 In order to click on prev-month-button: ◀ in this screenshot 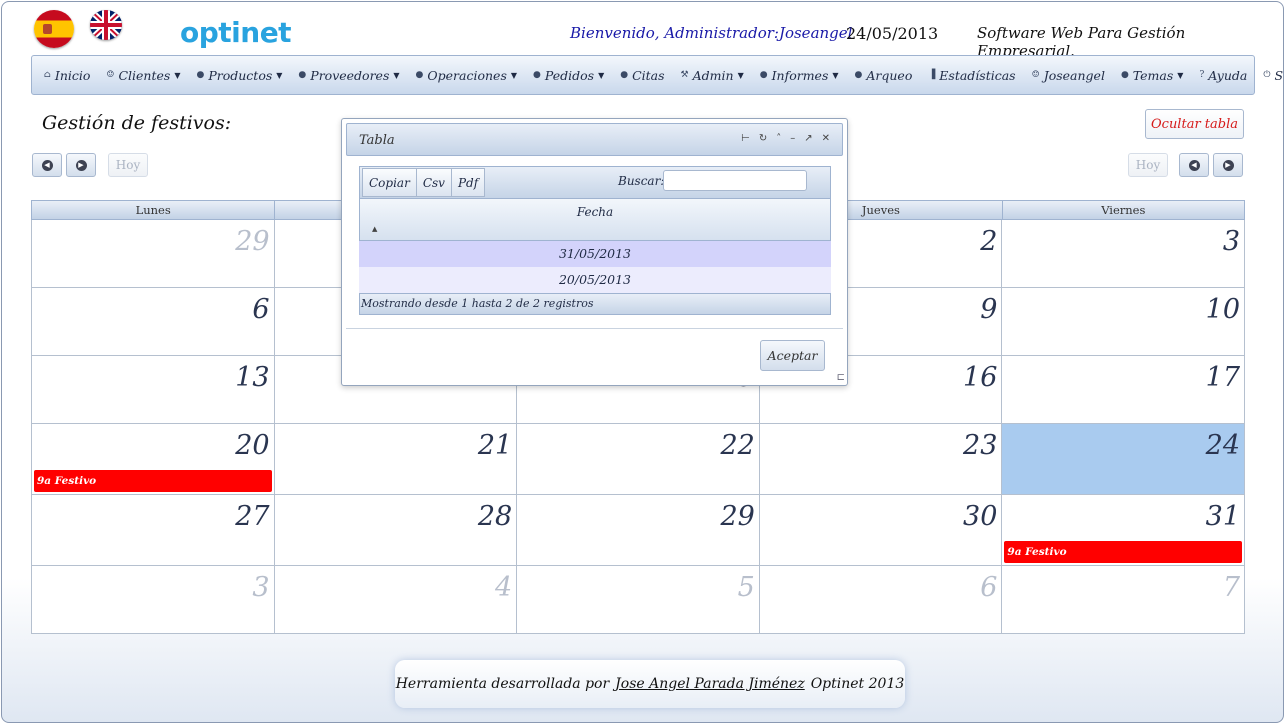, I will do `click(47, 165)`.